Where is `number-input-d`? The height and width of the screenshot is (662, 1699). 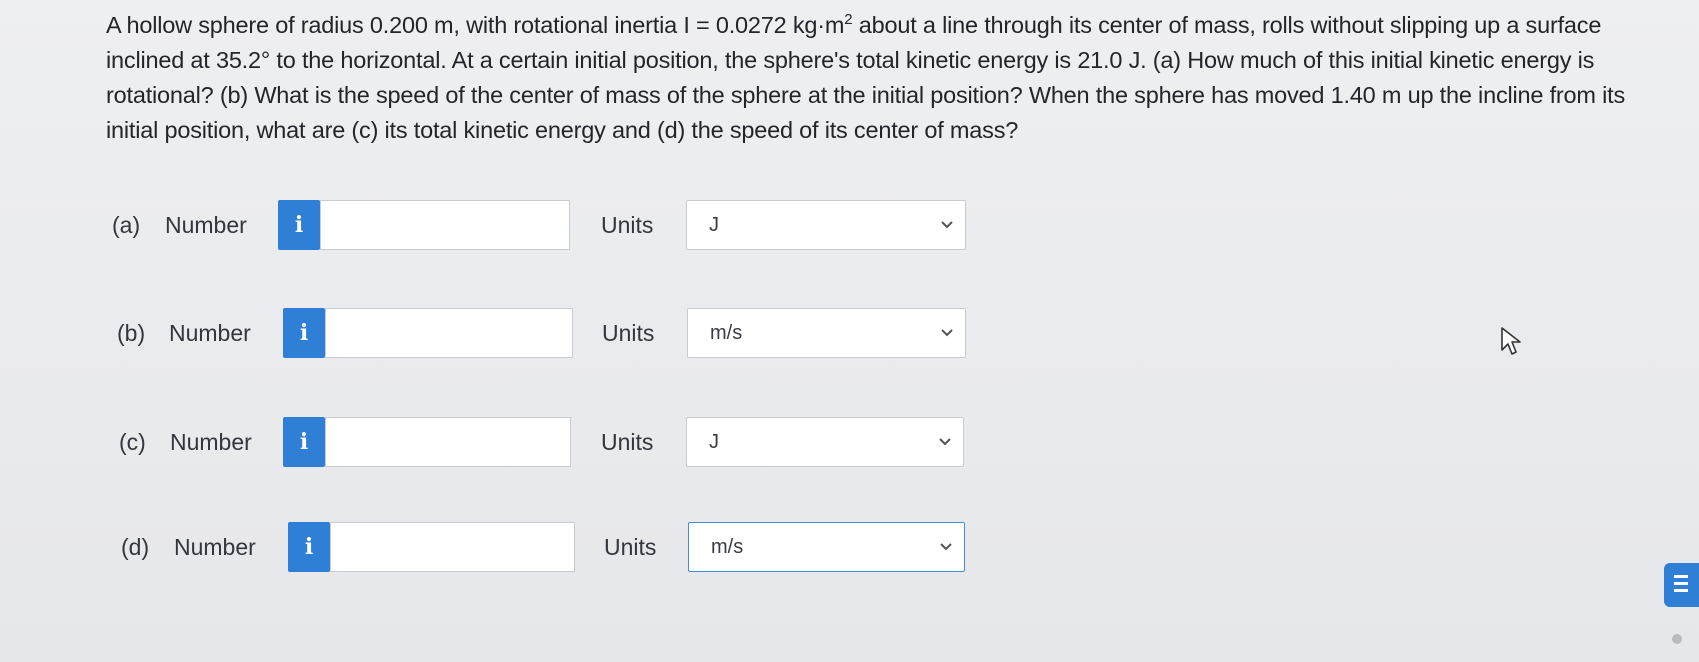
number-input-d is located at coordinates (452, 547).